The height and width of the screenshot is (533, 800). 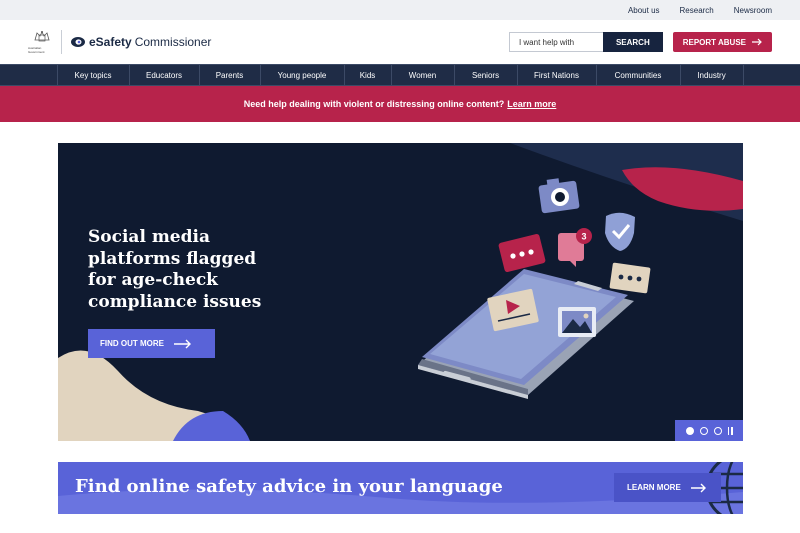 I want to click on nav-item-parents: Parents, so click(x=229, y=75).